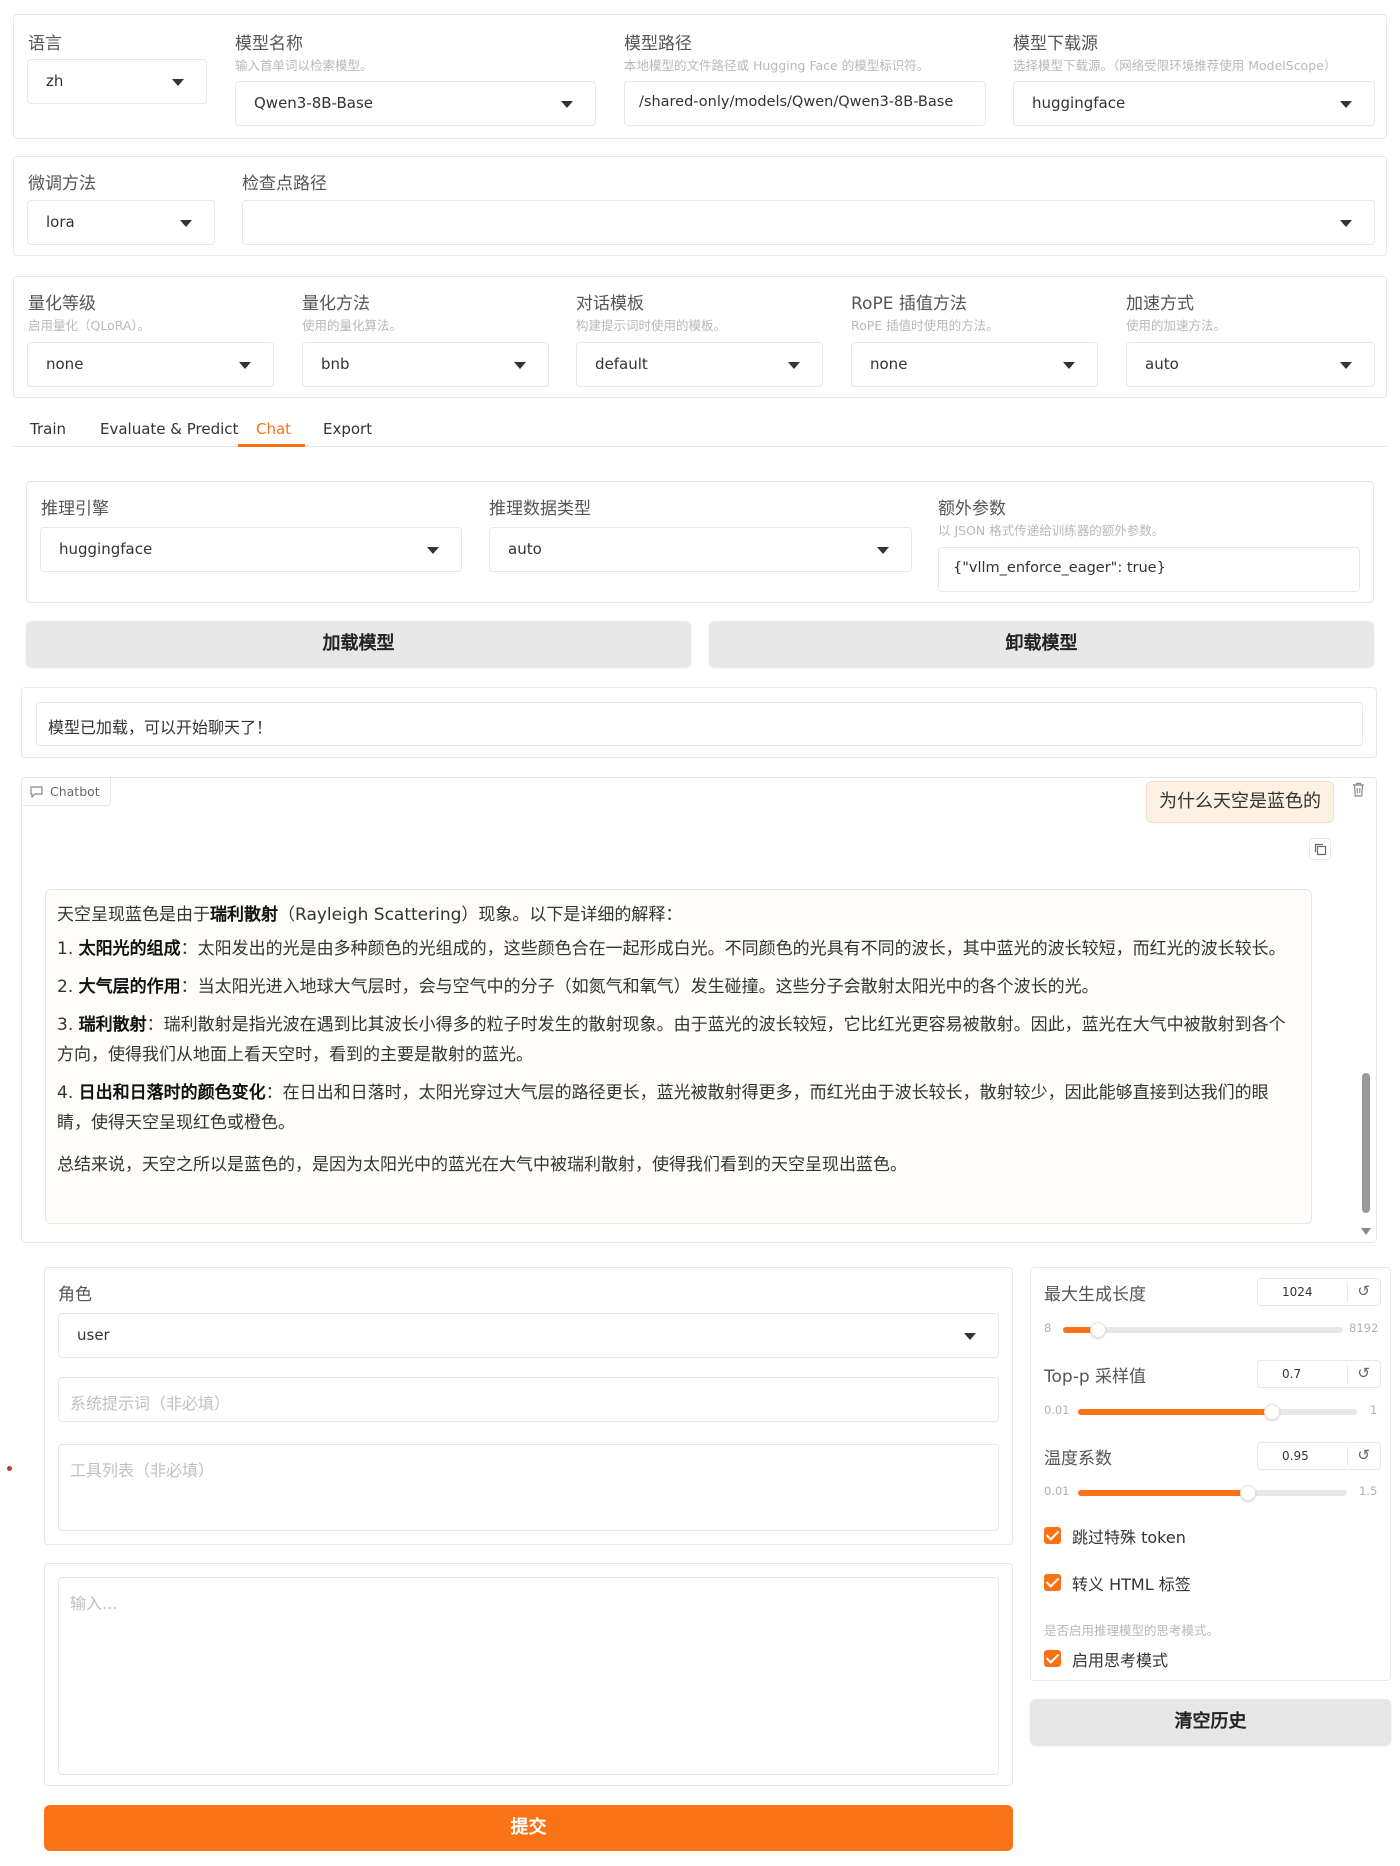  What do you see at coordinates (528, 1399) in the screenshot?
I see `system-prompt-input: 系统提示词（非必填）` at bounding box center [528, 1399].